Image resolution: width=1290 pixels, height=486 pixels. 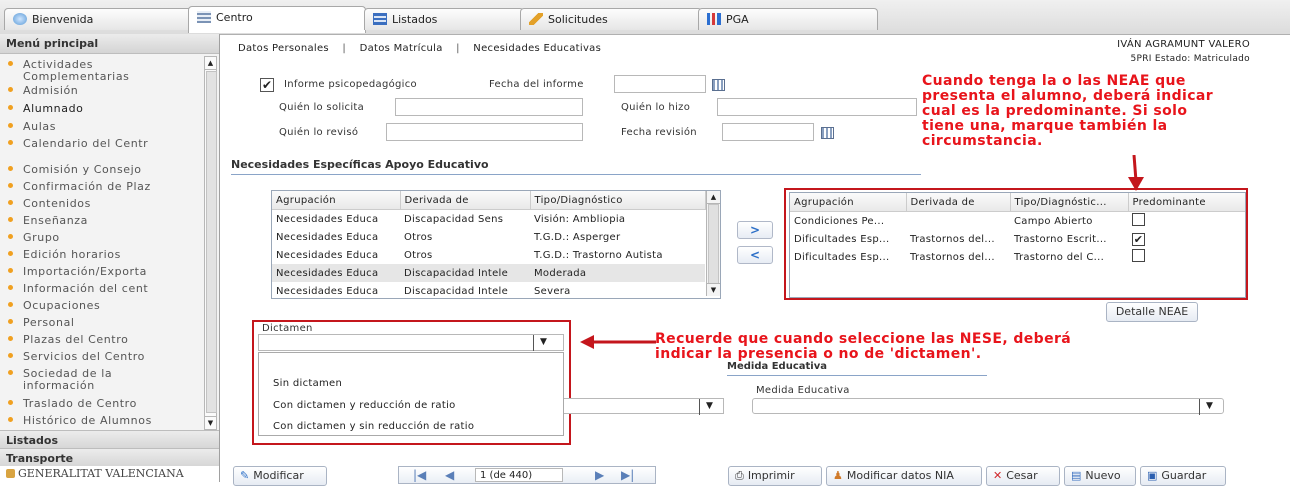 What do you see at coordinates (1138, 239) in the screenshot?
I see `predominante-checkbox: ✔` at bounding box center [1138, 239].